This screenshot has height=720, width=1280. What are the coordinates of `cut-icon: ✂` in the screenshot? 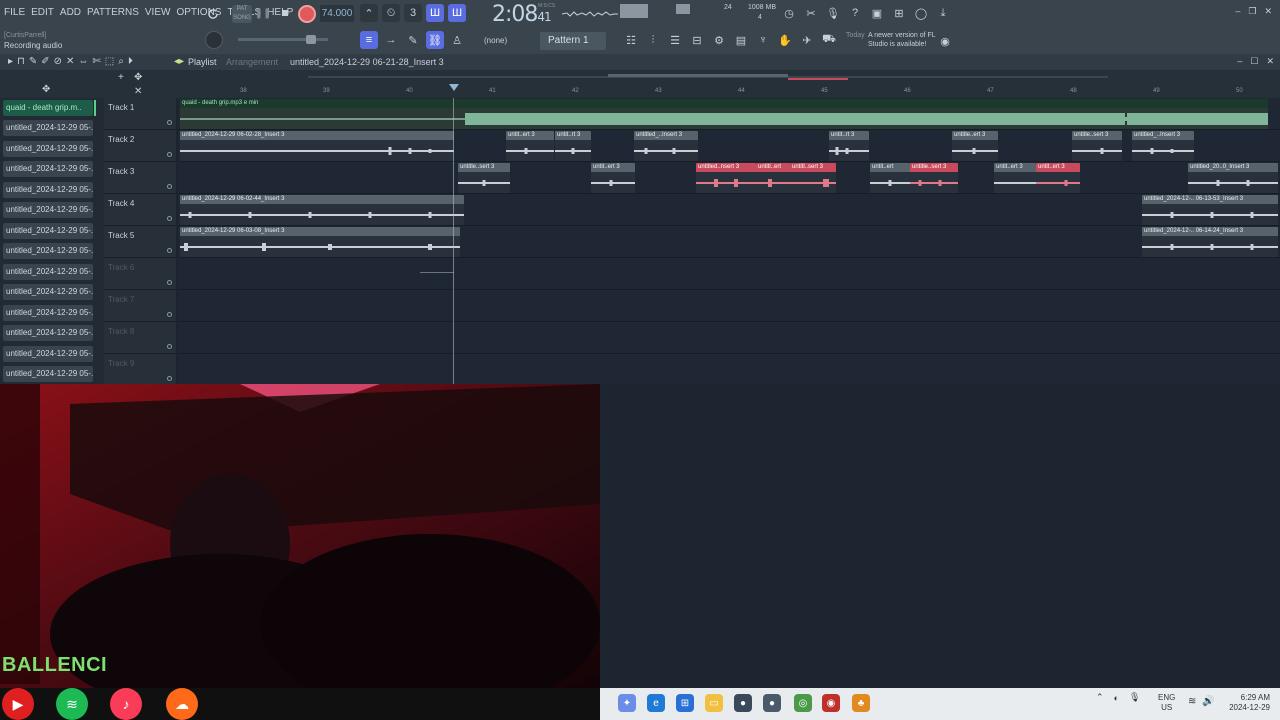 It's located at (811, 13).